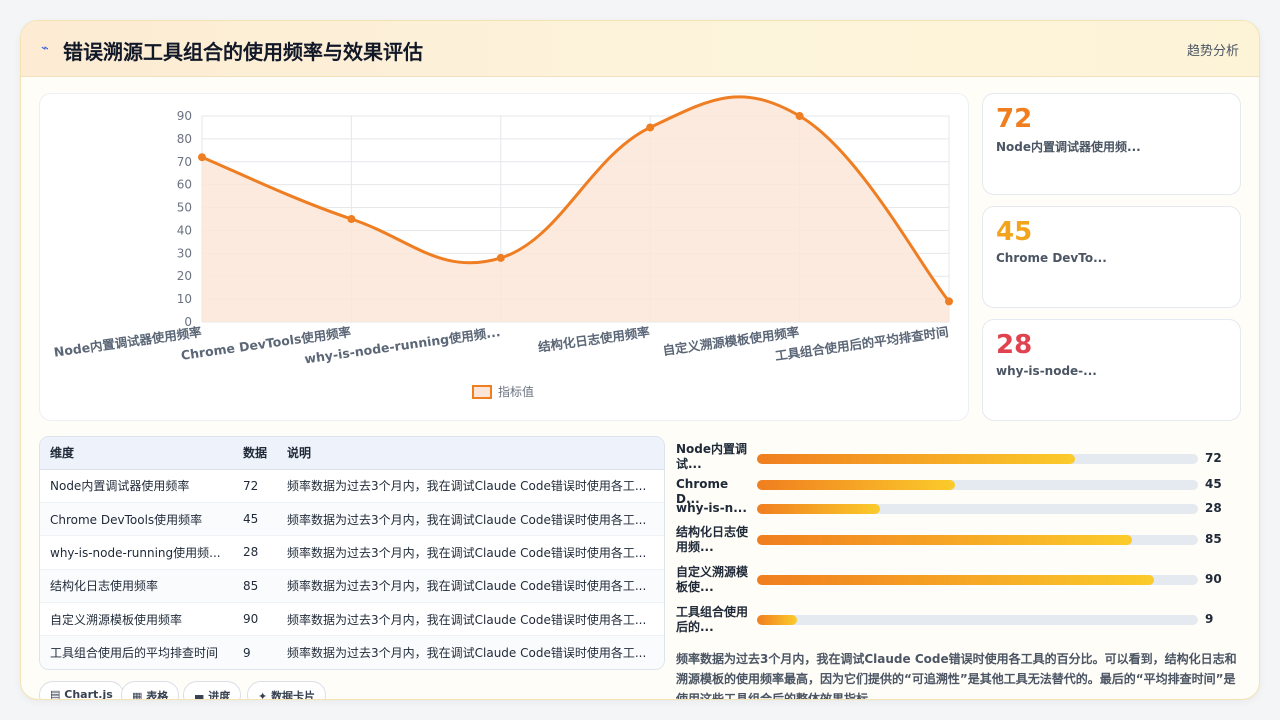 Image resolution: width=1280 pixels, height=720 pixels. What do you see at coordinates (184, 162) in the screenshot?
I see `y-tick-label: 70` at bounding box center [184, 162].